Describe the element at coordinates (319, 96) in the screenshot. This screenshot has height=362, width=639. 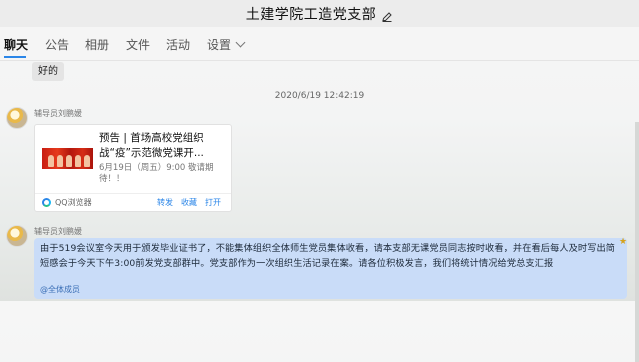
I see `message-timestamp: 2020/6/19 12:42:19` at that location.